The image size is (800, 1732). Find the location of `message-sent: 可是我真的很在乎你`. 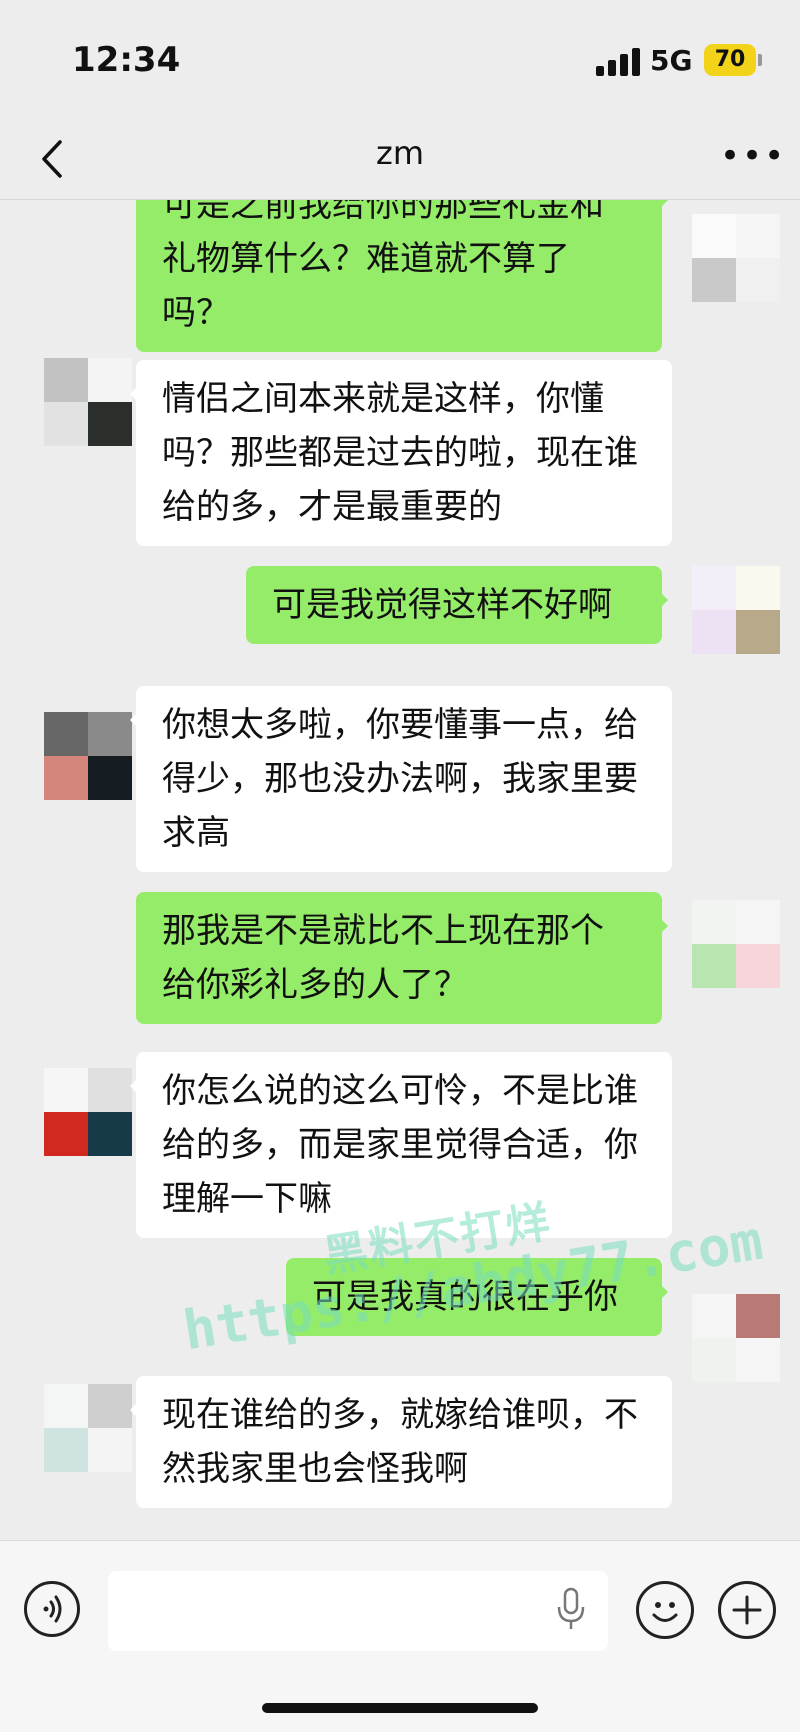

message-sent: 可是我真的很在乎你 is located at coordinates (477, 1297).